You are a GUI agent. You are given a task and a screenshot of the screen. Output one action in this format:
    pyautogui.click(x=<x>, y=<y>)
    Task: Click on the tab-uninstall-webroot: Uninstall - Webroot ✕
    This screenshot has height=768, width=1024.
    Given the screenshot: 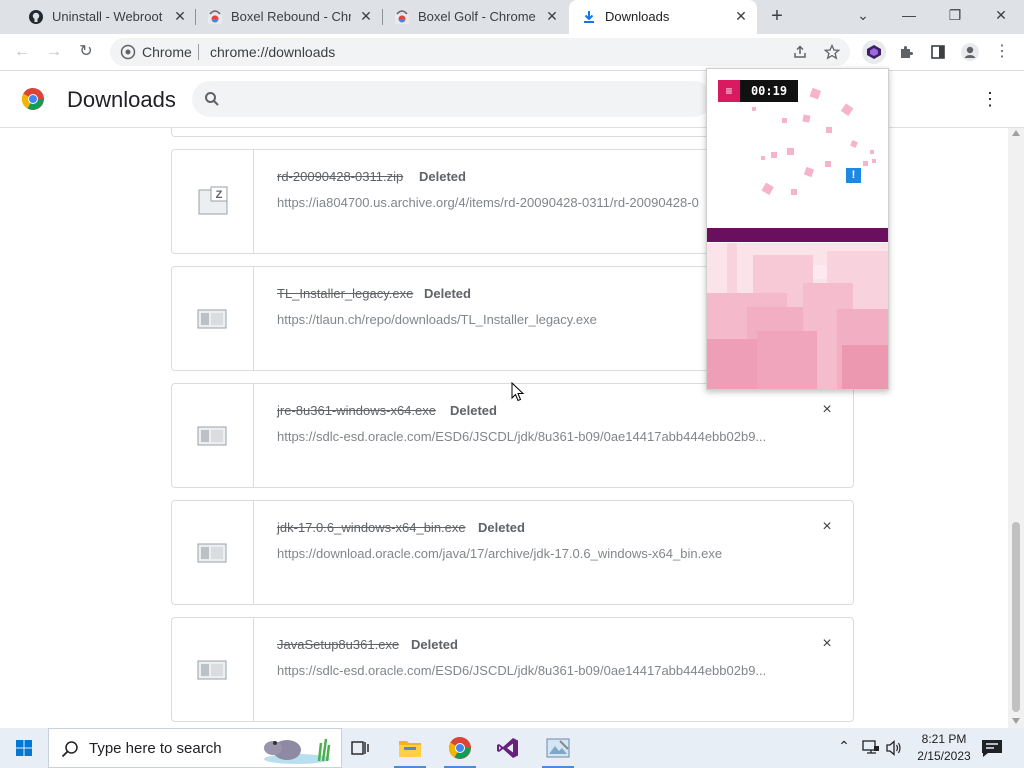 What is the action you would take?
    pyautogui.click(x=102, y=17)
    